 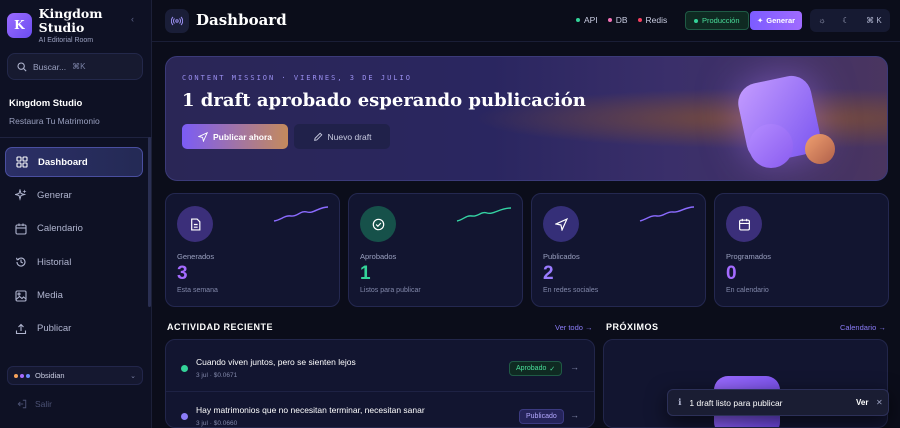 I want to click on stat-sub: Listos para publicar, so click(x=390, y=290).